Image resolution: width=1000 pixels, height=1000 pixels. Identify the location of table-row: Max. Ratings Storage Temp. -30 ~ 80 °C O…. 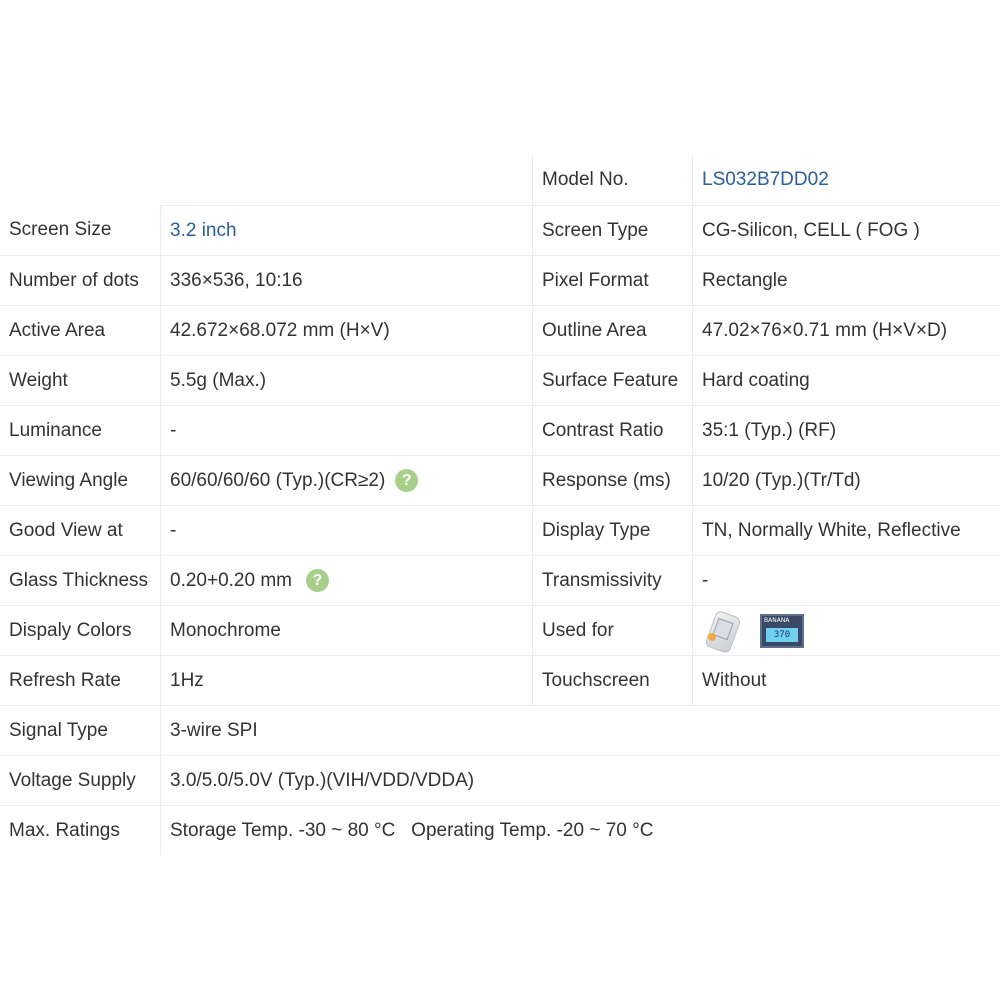
(500, 830).